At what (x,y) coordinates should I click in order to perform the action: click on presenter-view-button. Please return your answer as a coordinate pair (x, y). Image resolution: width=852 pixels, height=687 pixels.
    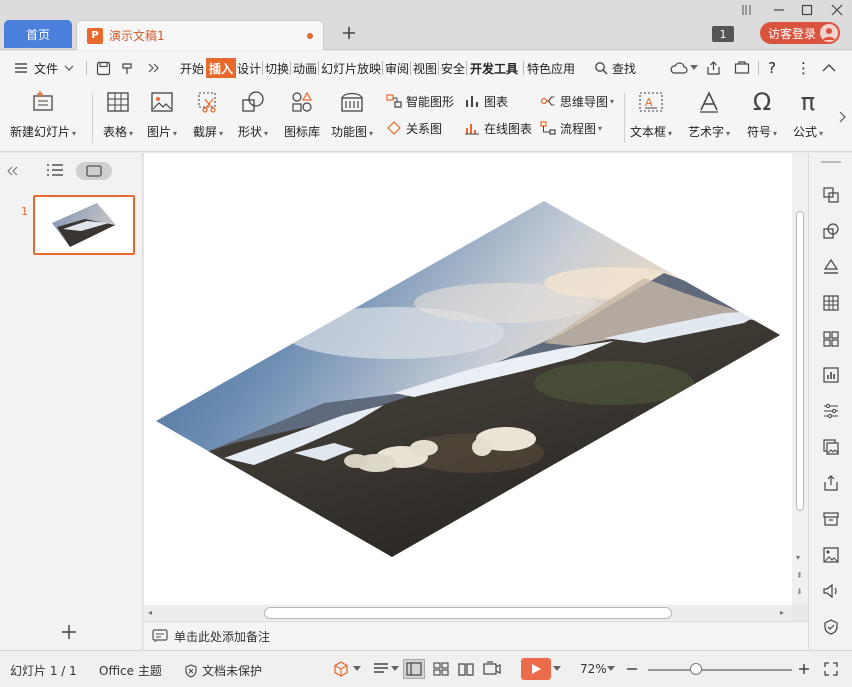
    Looking at the image, I should click on (492, 669).